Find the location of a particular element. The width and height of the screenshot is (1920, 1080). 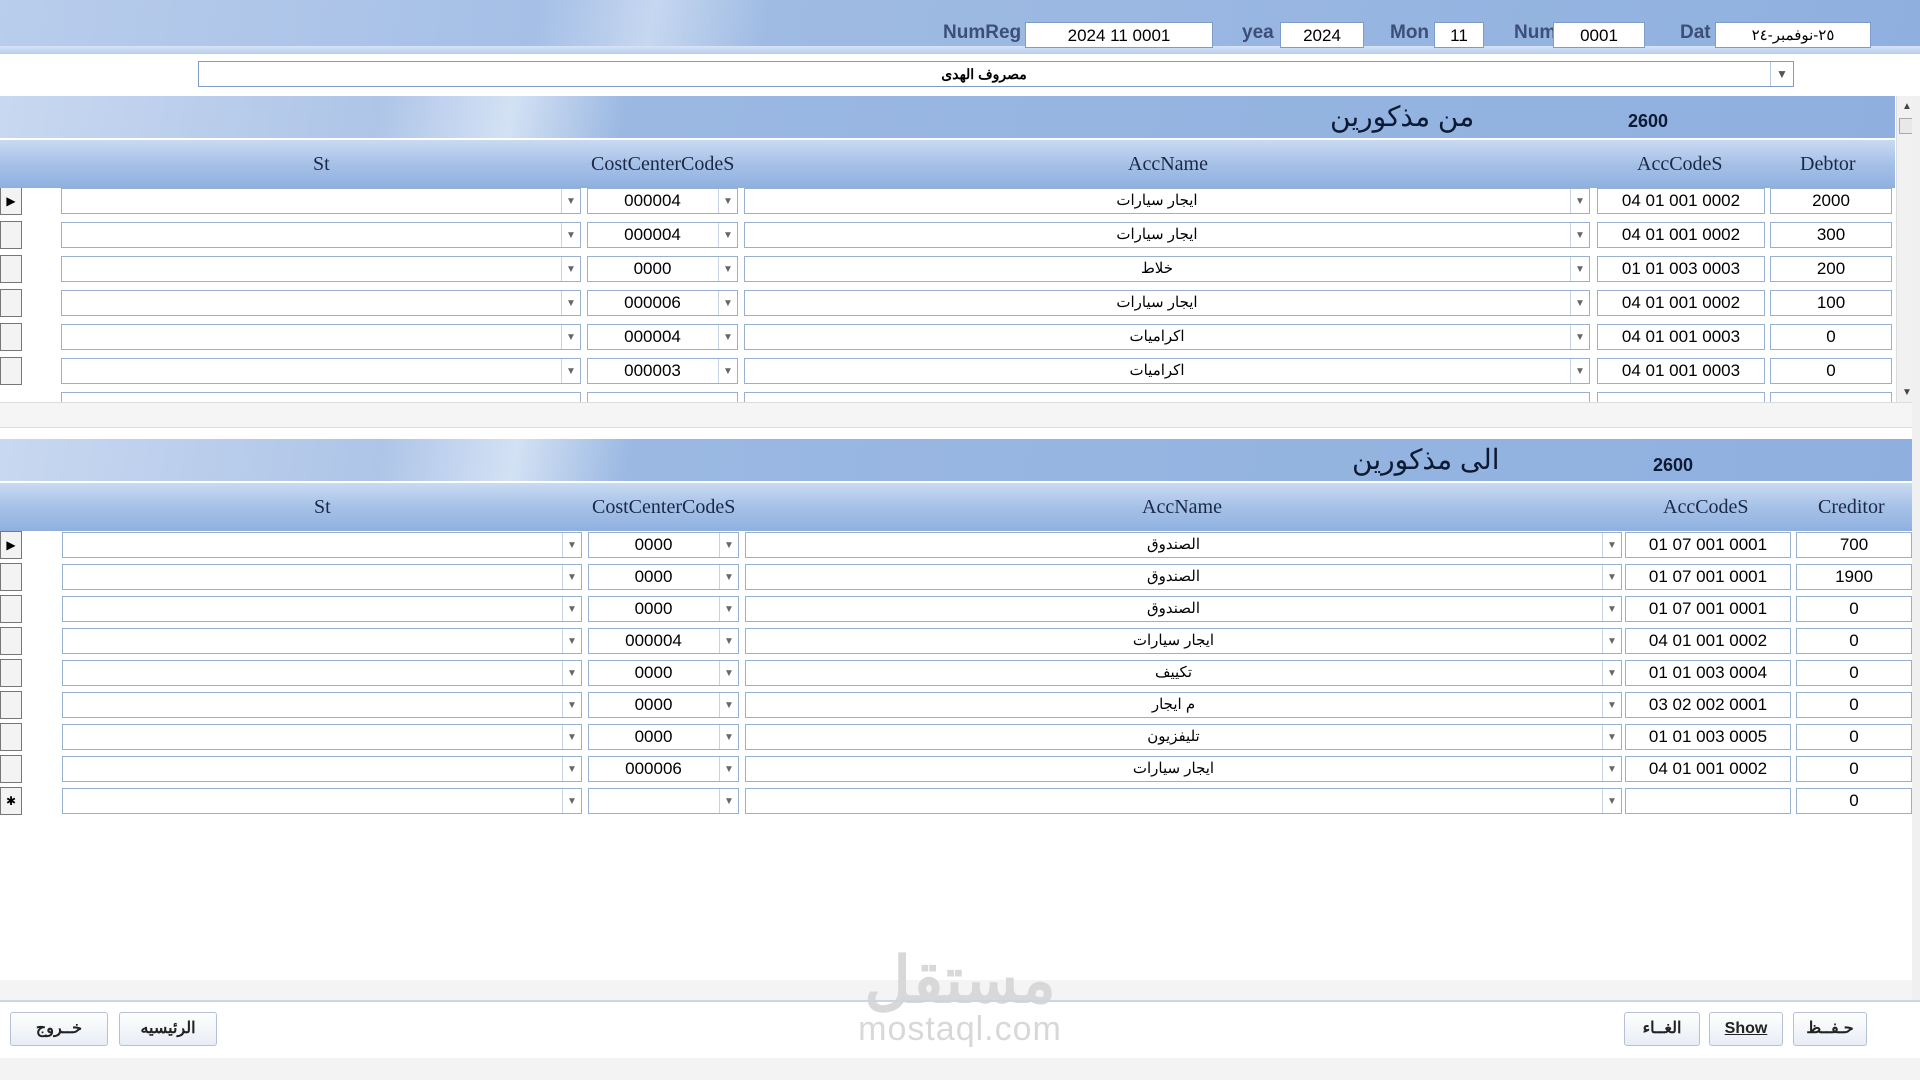

credit-amount-field: 1900 is located at coordinates (1854, 577).